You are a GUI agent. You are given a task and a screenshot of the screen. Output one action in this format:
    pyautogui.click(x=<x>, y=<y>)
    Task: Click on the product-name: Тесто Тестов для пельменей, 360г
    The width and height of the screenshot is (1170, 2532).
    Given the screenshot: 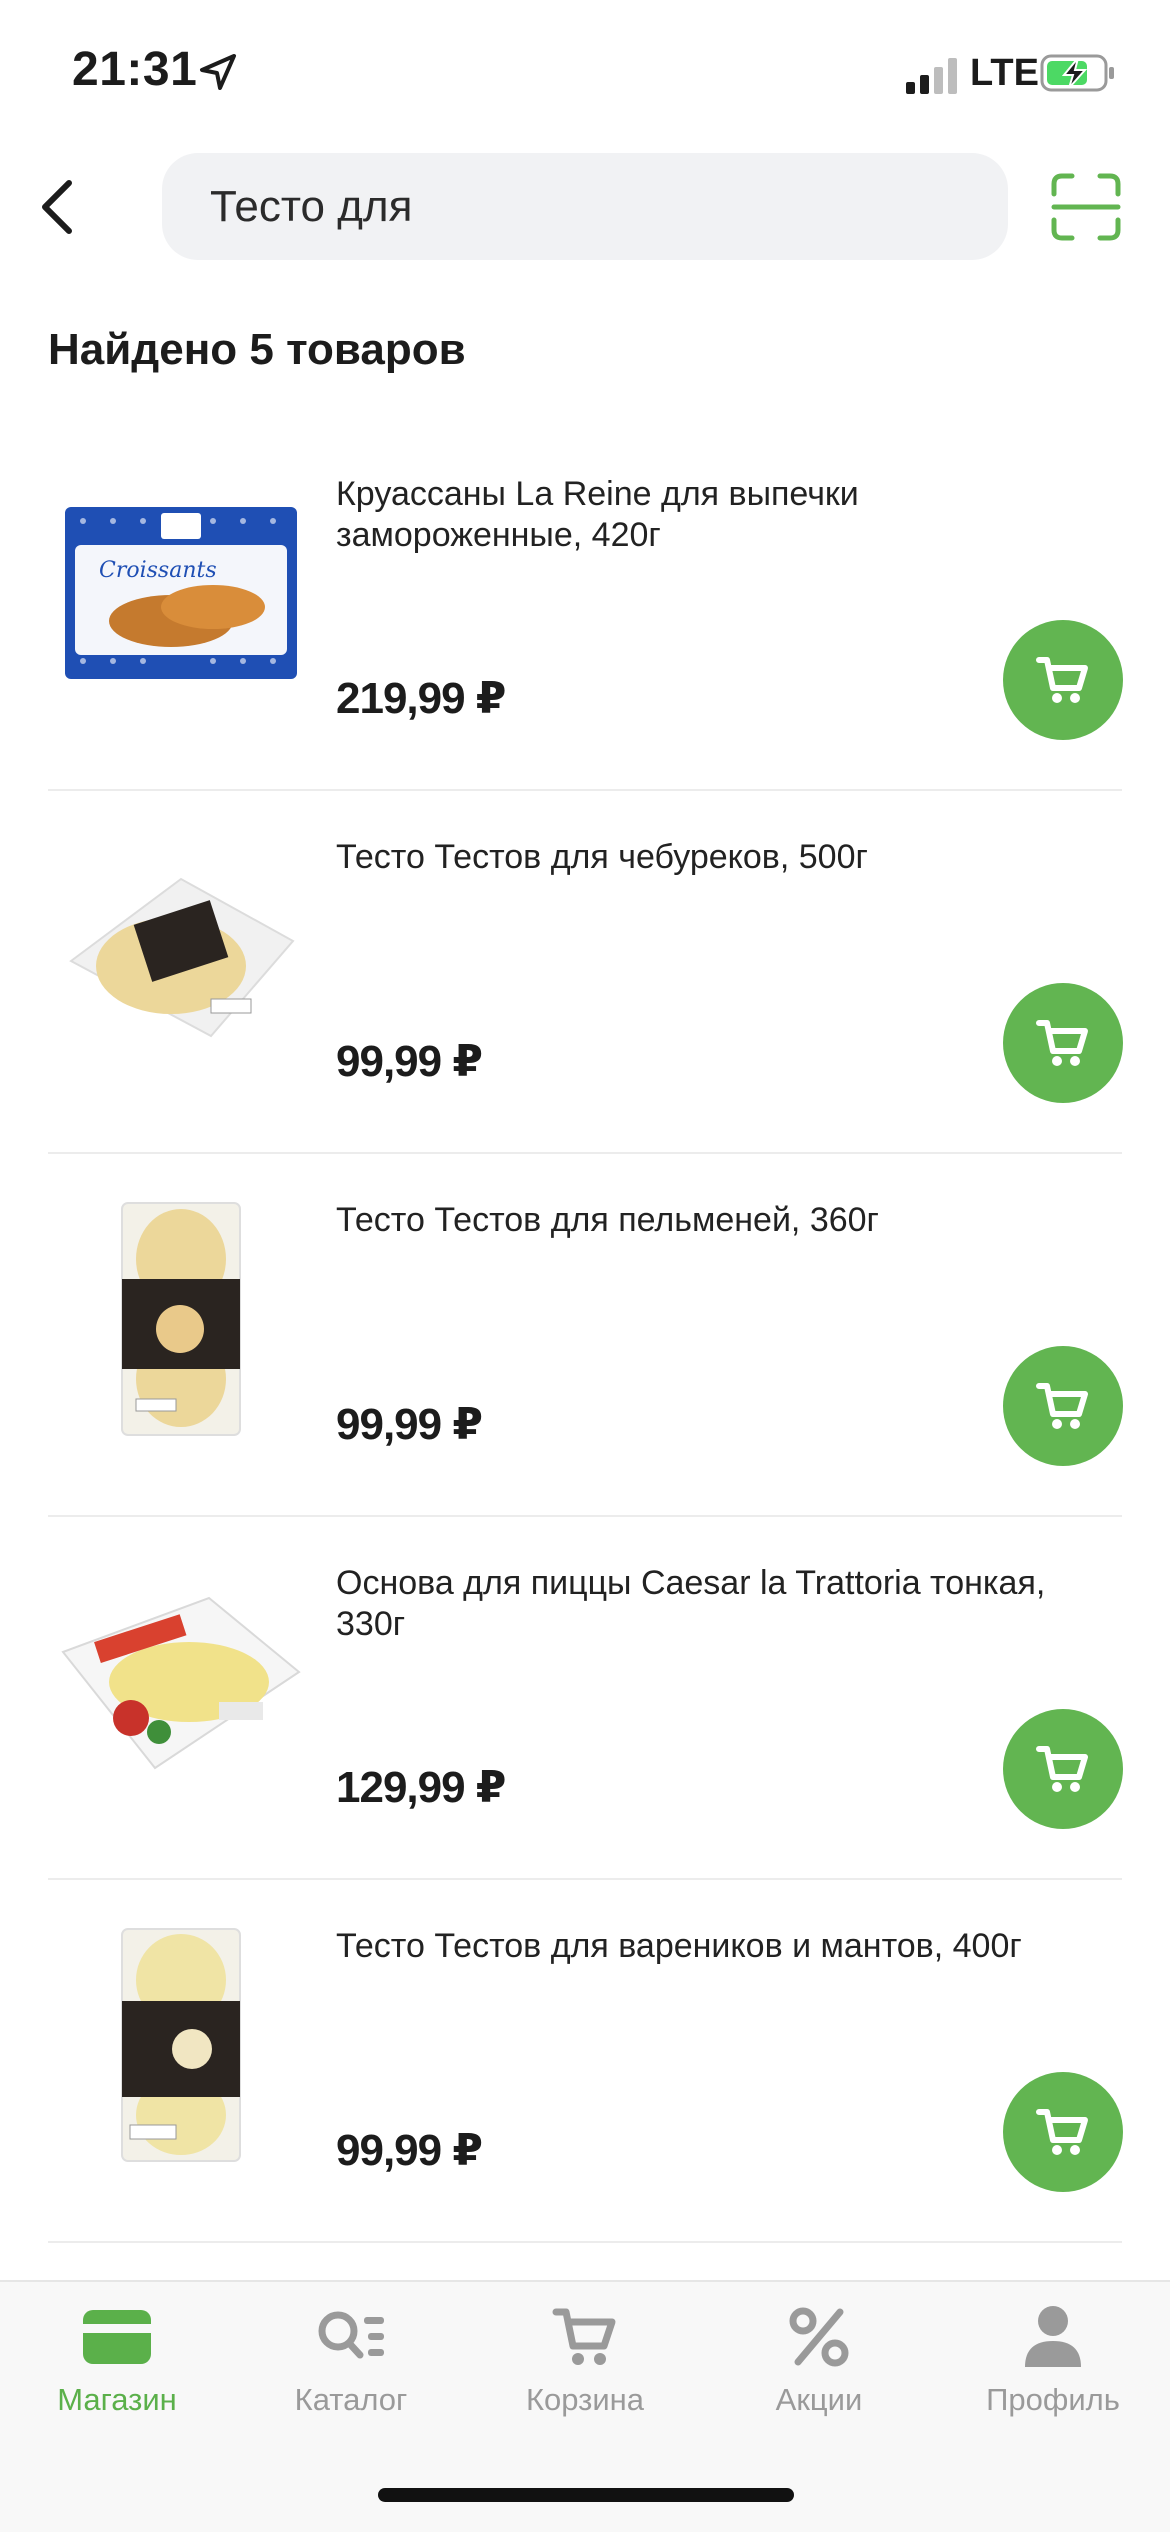 What is the action you would take?
    pyautogui.click(x=607, y=1220)
    